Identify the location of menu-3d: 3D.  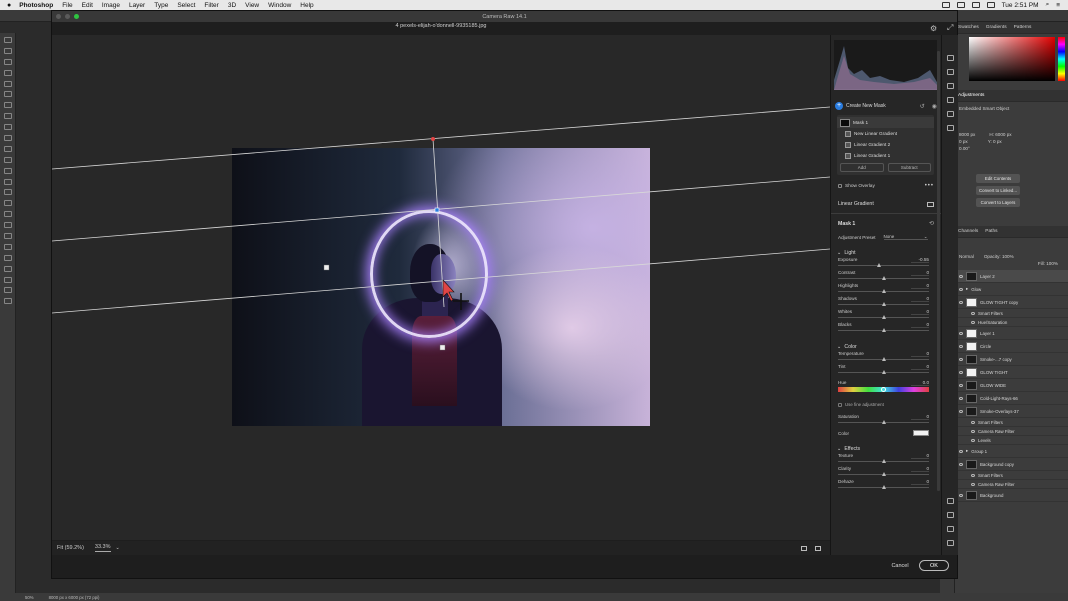
(232, 5).